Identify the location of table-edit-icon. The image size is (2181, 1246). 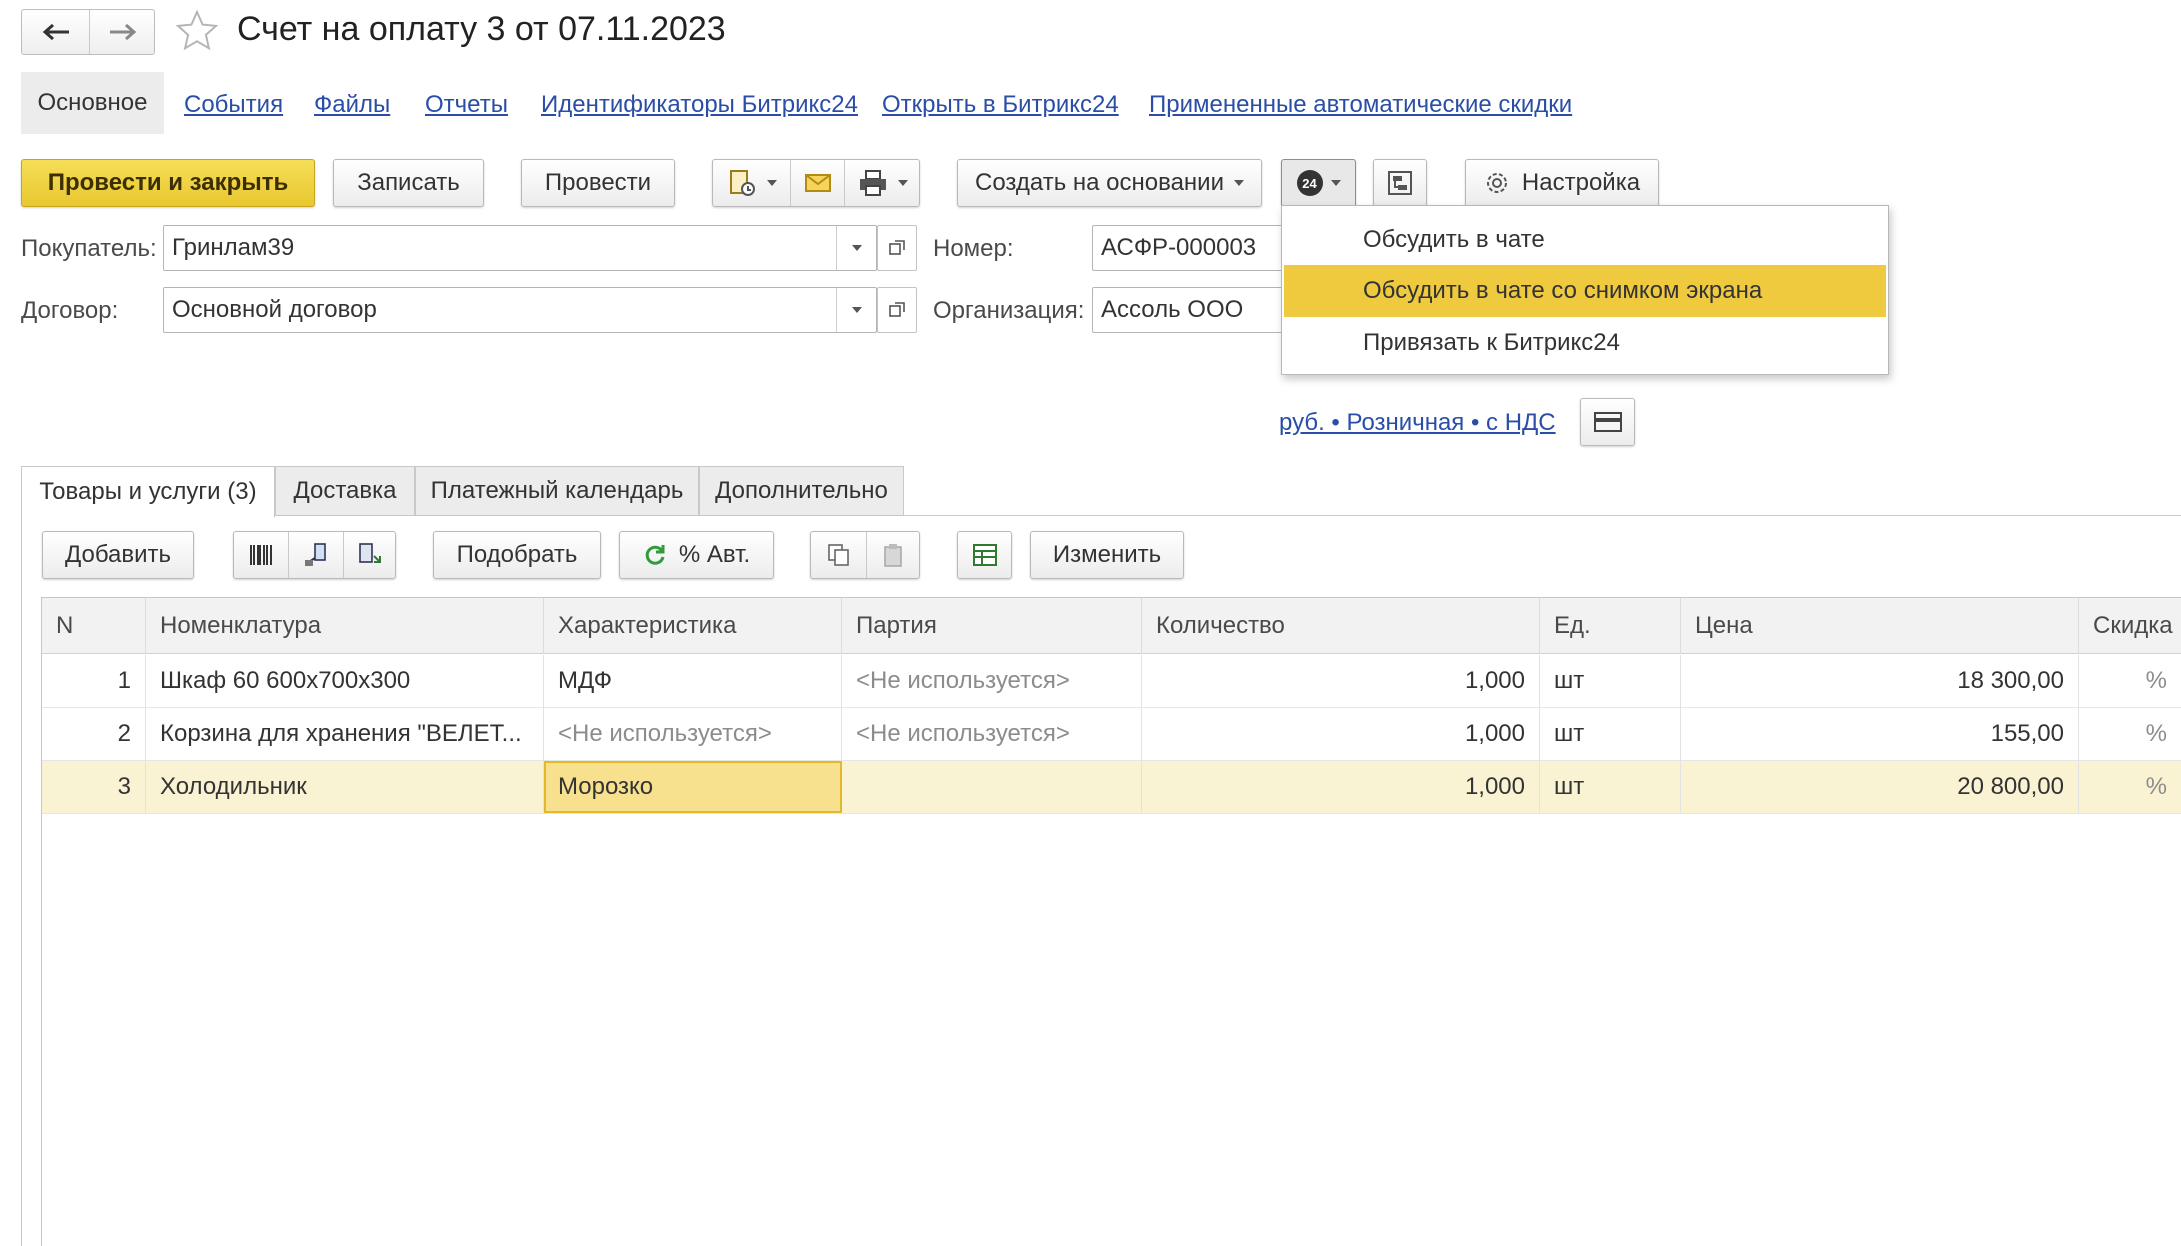
(984, 555).